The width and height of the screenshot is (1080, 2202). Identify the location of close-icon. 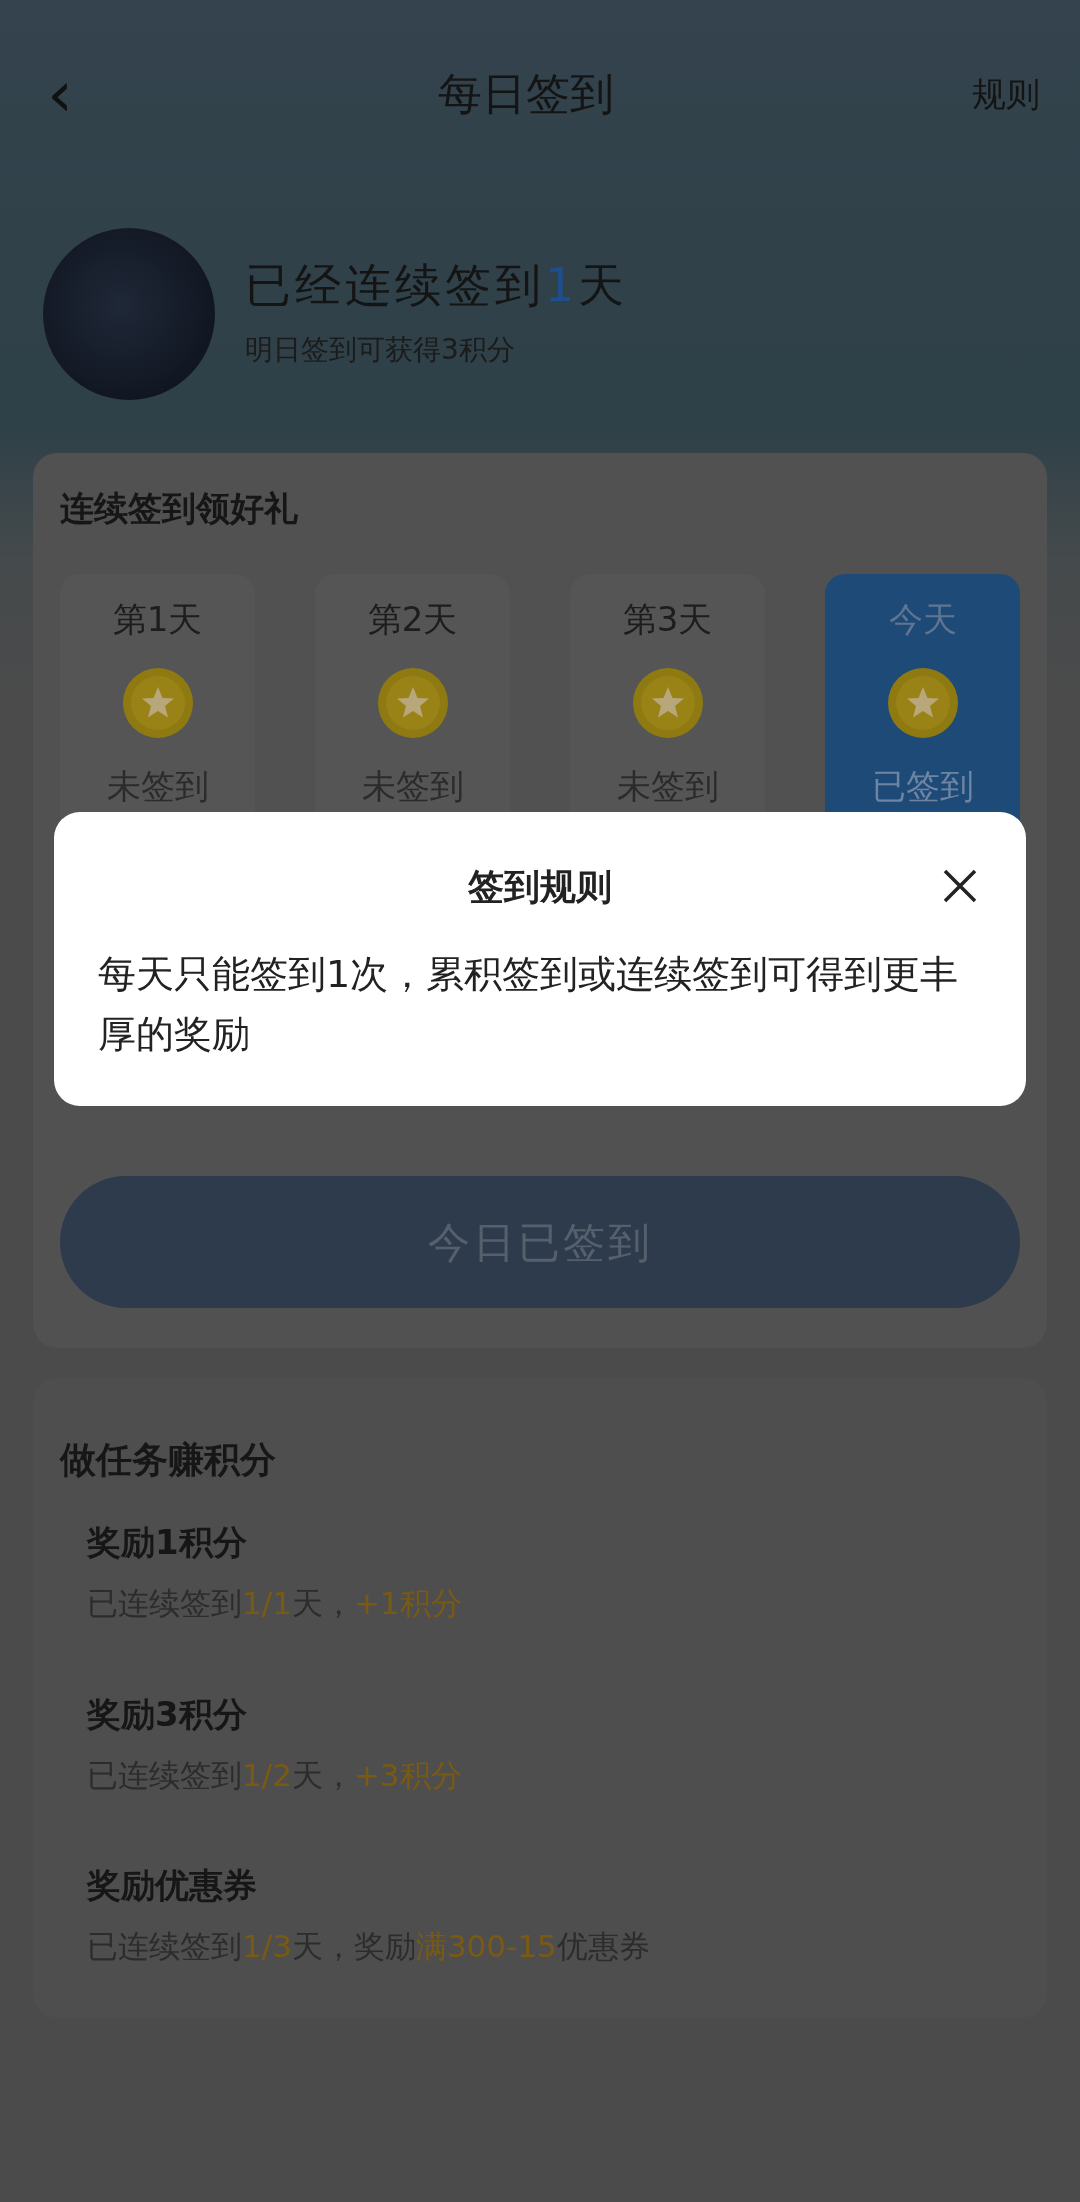
(960, 886).